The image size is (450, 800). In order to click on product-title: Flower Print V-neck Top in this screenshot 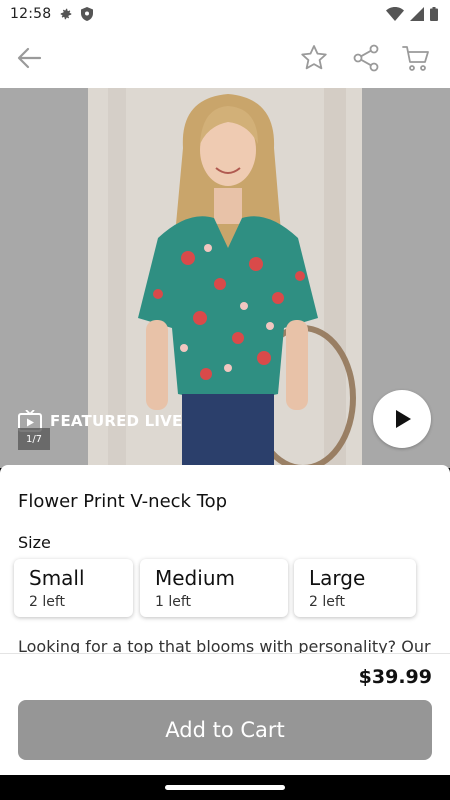, I will do `click(123, 501)`.